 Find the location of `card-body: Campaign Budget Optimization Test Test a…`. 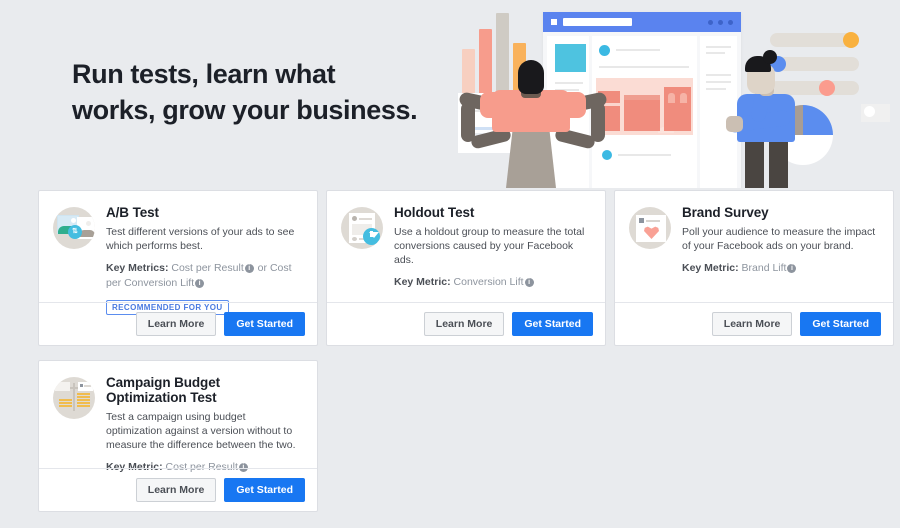

card-body: Campaign Budget Optimization Test Test a… is located at coordinates (178, 423).